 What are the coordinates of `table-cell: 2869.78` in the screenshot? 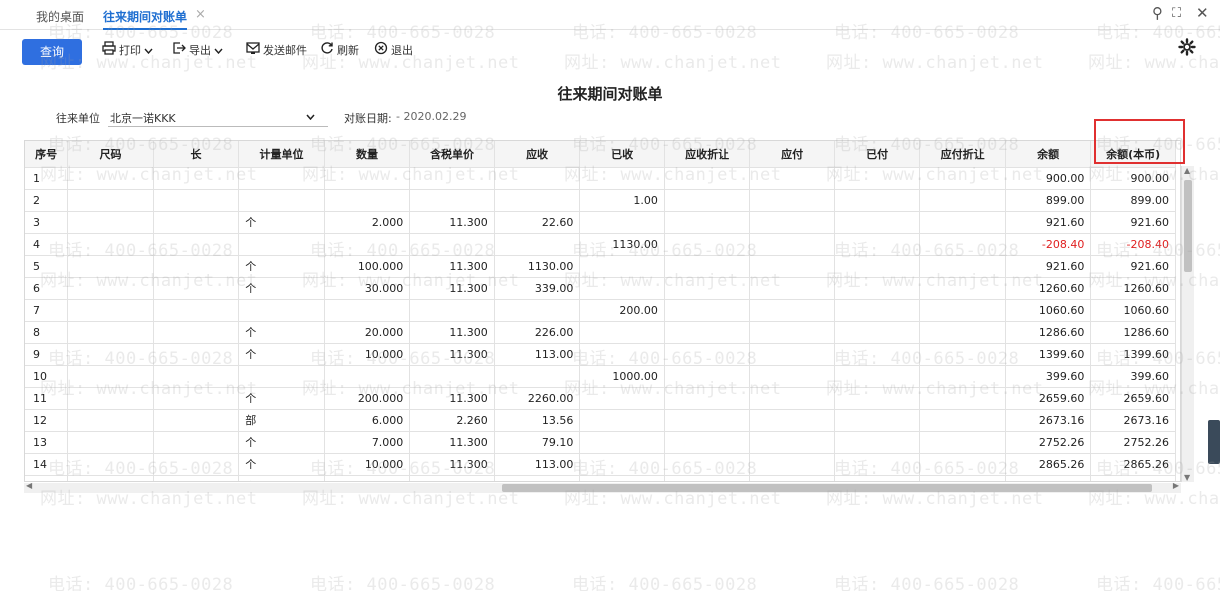 It's located at (1048, 478).